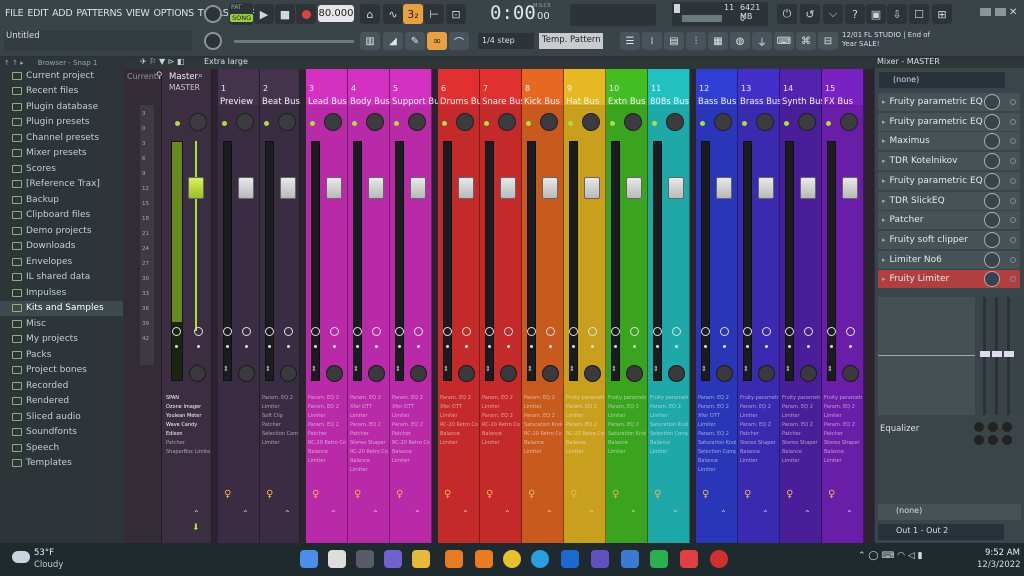 This screenshot has height=576, width=1024. I want to click on app-icon, so click(719, 559).